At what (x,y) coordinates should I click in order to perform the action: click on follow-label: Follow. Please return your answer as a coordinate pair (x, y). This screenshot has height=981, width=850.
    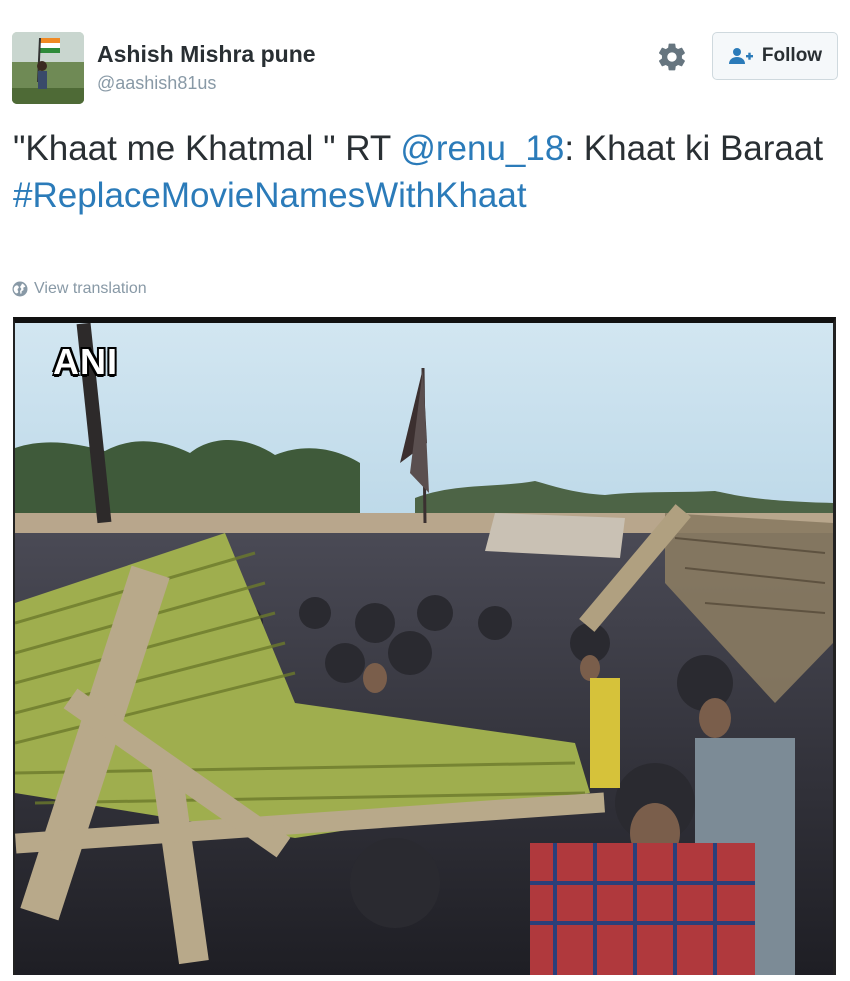
    Looking at the image, I should click on (792, 55).